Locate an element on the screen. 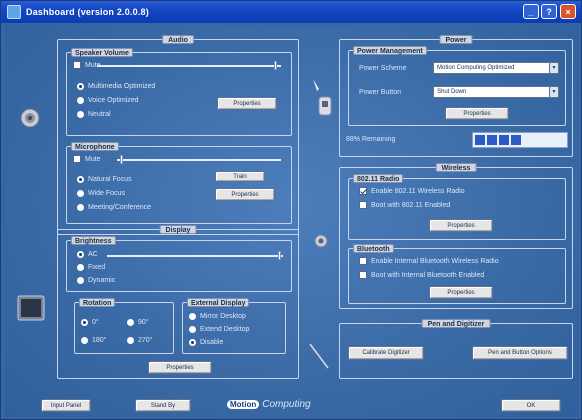  speaker-option-2: Neutral is located at coordinates (94, 114).